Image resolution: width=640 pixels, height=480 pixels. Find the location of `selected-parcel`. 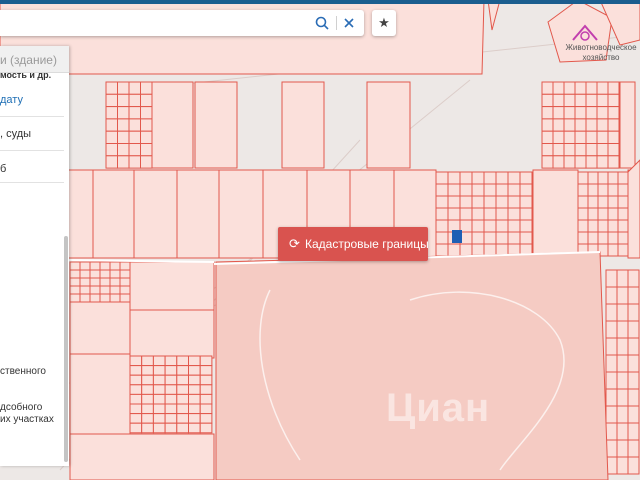

selected-parcel is located at coordinates (457, 236).